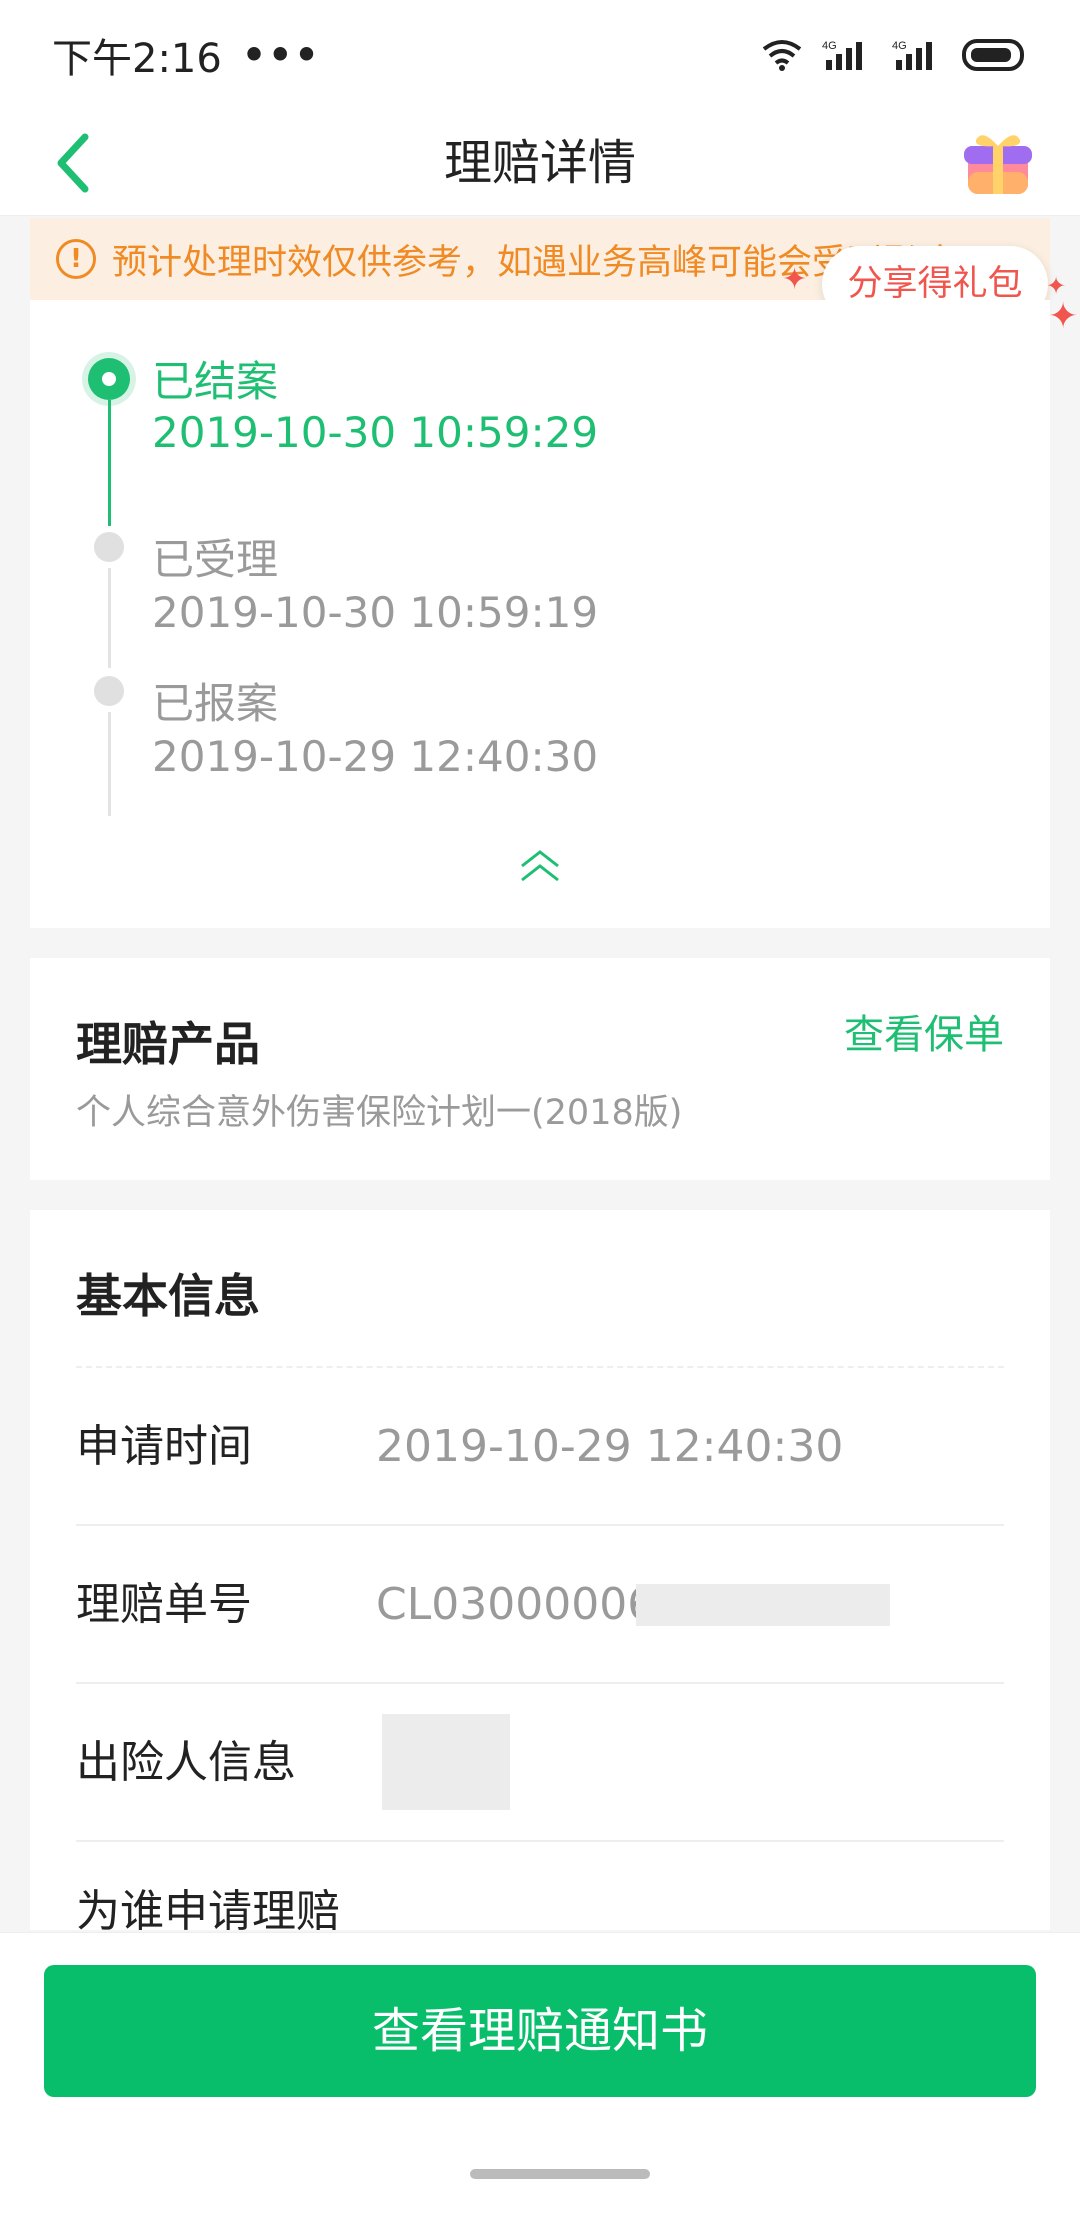  I want to click on timeline-time: 2019-10-30 10:59:19, so click(375, 612).